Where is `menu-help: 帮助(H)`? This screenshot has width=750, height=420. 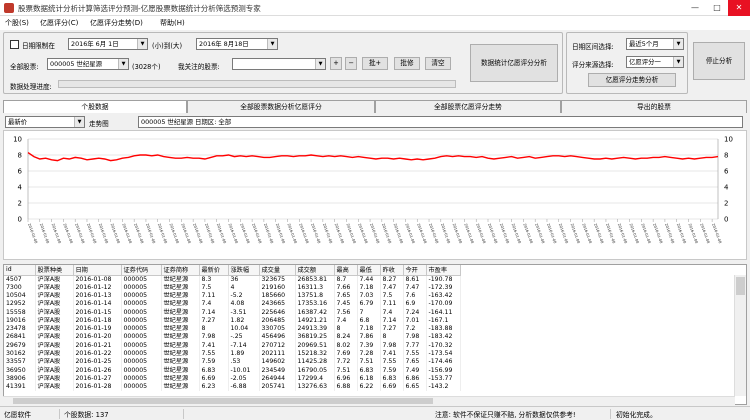 menu-help: 帮助(H) is located at coordinates (172, 23).